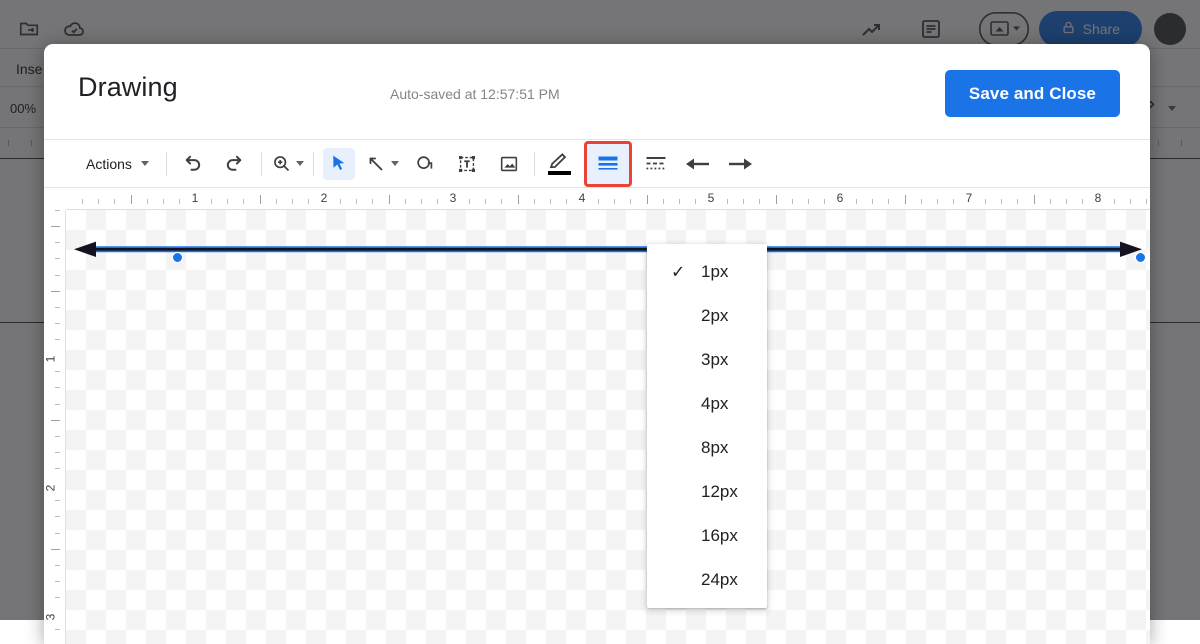  Describe the element at coordinates (711, 198) in the screenshot. I see `ruler-number: 5` at that location.